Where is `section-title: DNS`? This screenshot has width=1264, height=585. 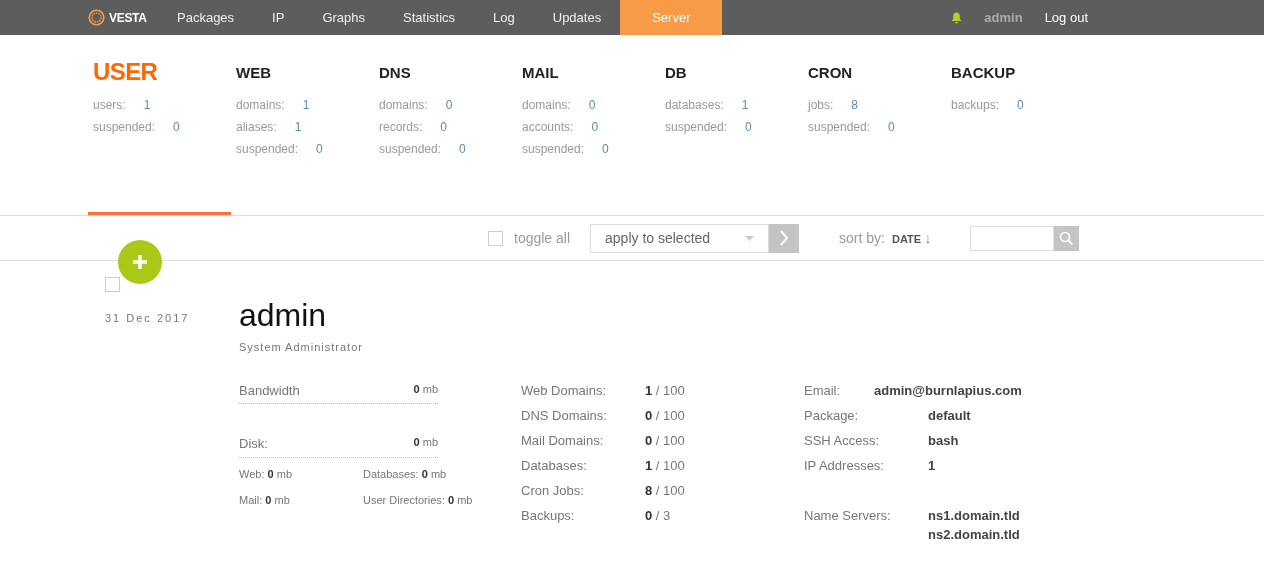 section-title: DNS is located at coordinates (395, 73).